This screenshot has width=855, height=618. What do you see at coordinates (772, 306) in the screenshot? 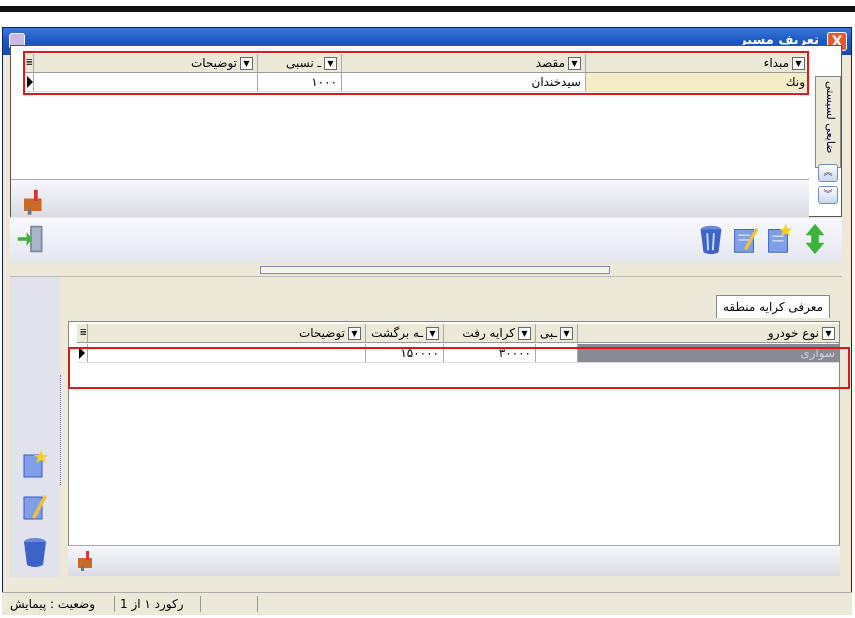
I see `tab-regional-fare: معرفی کرایه منطقه` at bounding box center [772, 306].